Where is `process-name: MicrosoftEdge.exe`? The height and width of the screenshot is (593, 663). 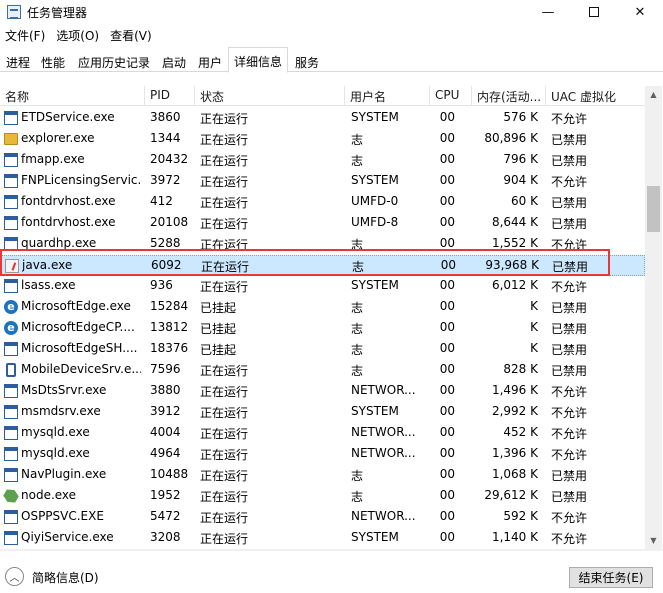
process-name: MicrosoftEdge.exe is located at coordinates (76, 306).